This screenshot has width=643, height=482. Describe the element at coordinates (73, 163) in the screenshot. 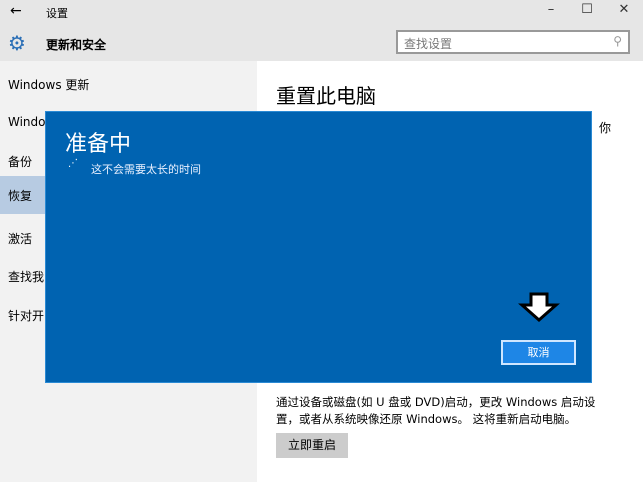

I see `spinner-icon: ⋰` at that location.